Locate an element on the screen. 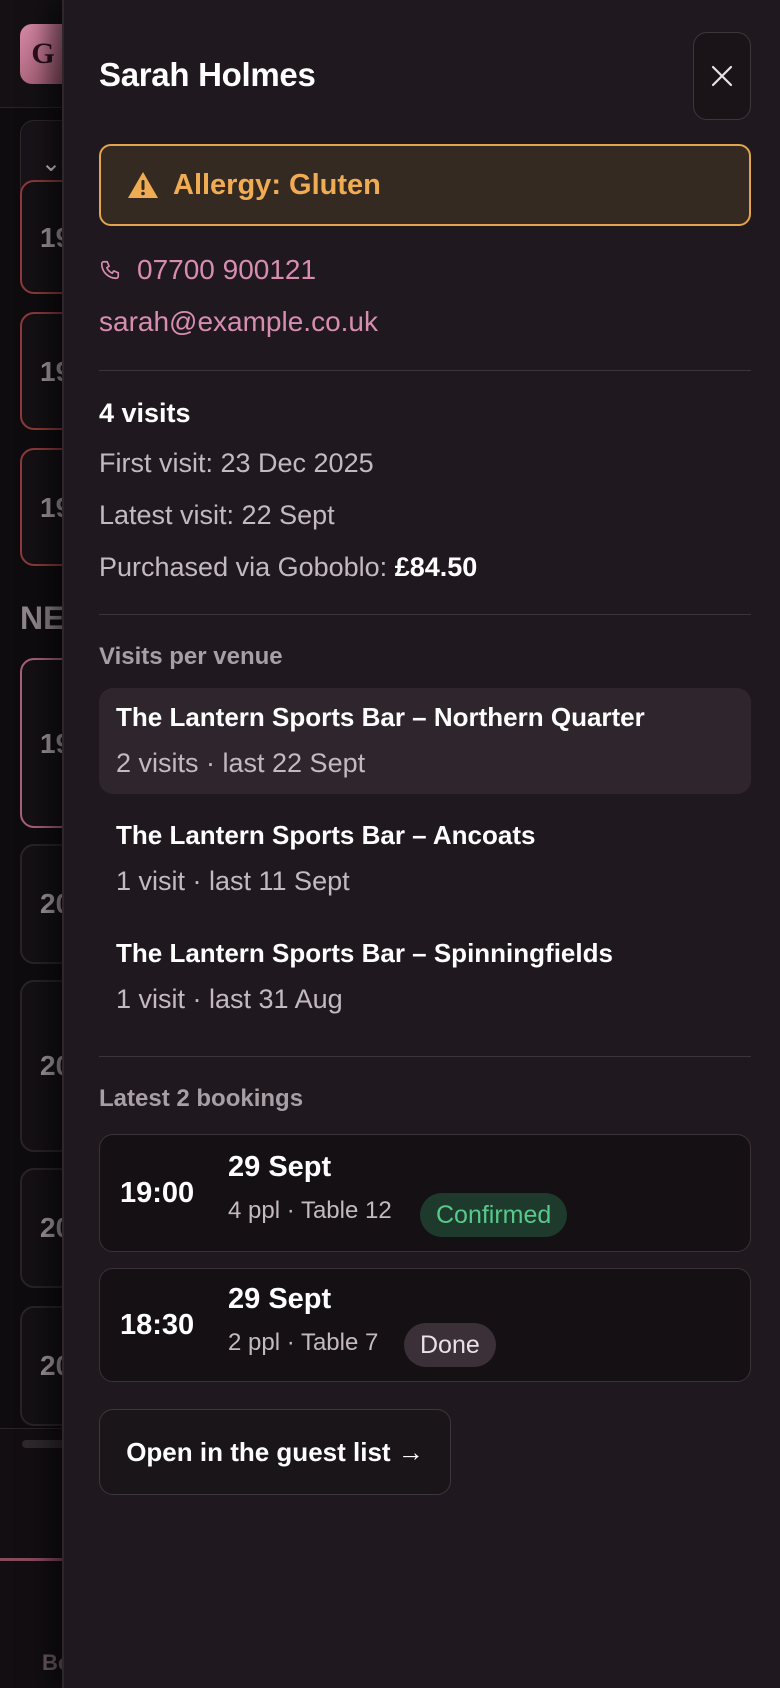 The height and width of the screenshot is (1688, 780). close-icon is located at coordinates (722, 76).